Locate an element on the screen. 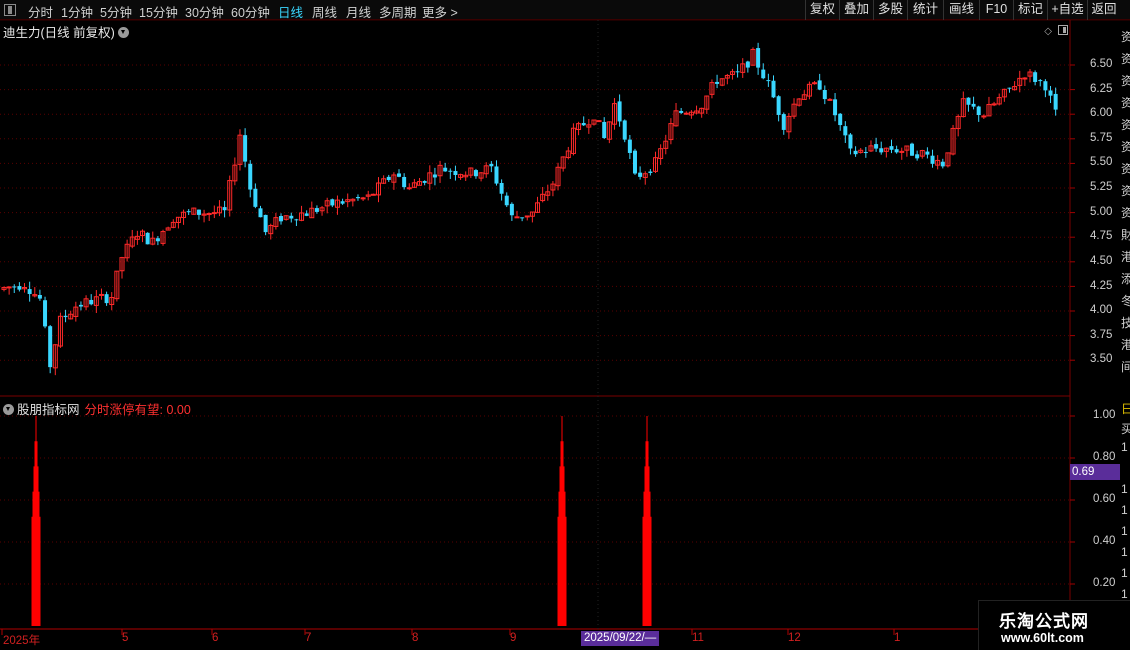 The height and width of the screenshot is (650, 1130). watermark-url: www.60lt.com is located at coordinates (1042, 638).